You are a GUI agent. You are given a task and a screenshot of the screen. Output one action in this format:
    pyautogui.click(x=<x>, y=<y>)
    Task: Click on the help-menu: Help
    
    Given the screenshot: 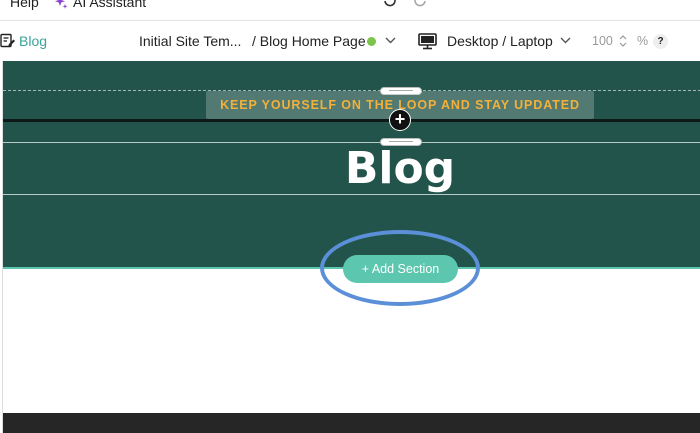 What is the action you would take?
    pyautogui.click(x=24, y=5)
    